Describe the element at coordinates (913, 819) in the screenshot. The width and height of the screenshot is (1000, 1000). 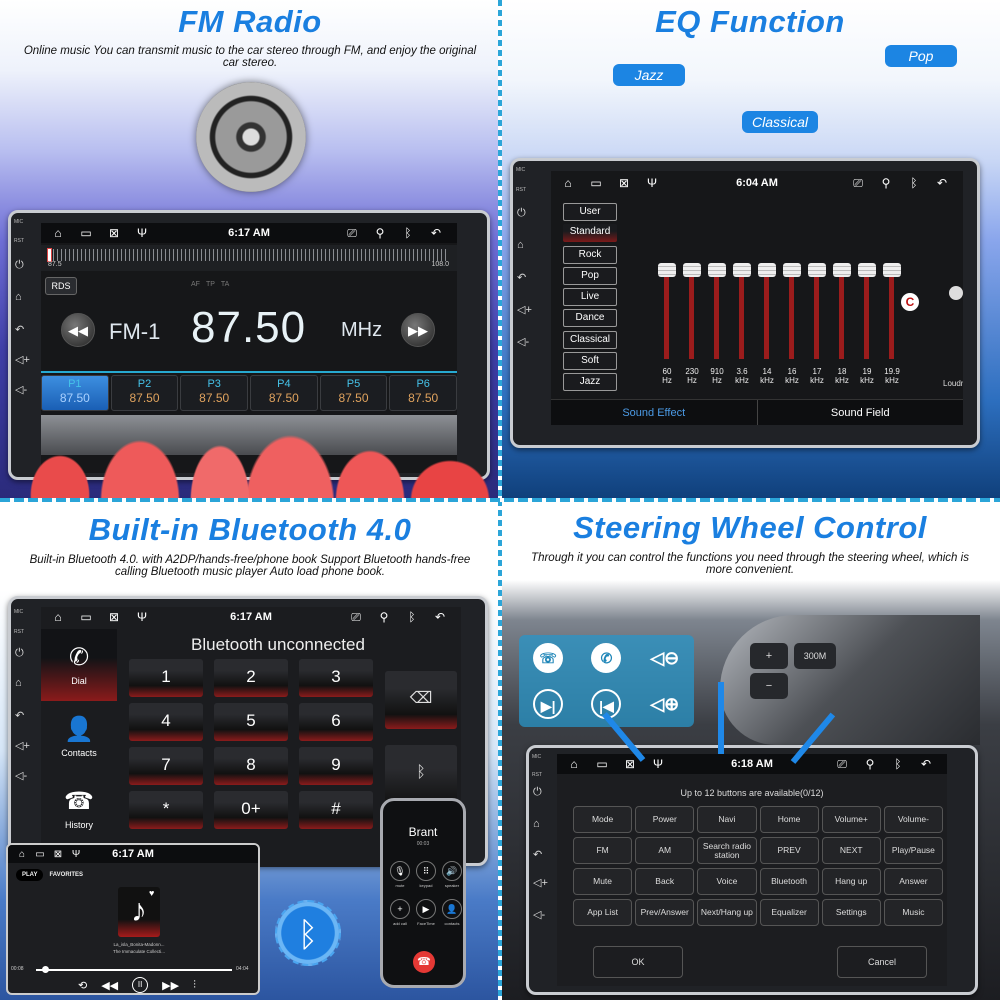
I see `swc-function-volume-: Volume-` at that location.